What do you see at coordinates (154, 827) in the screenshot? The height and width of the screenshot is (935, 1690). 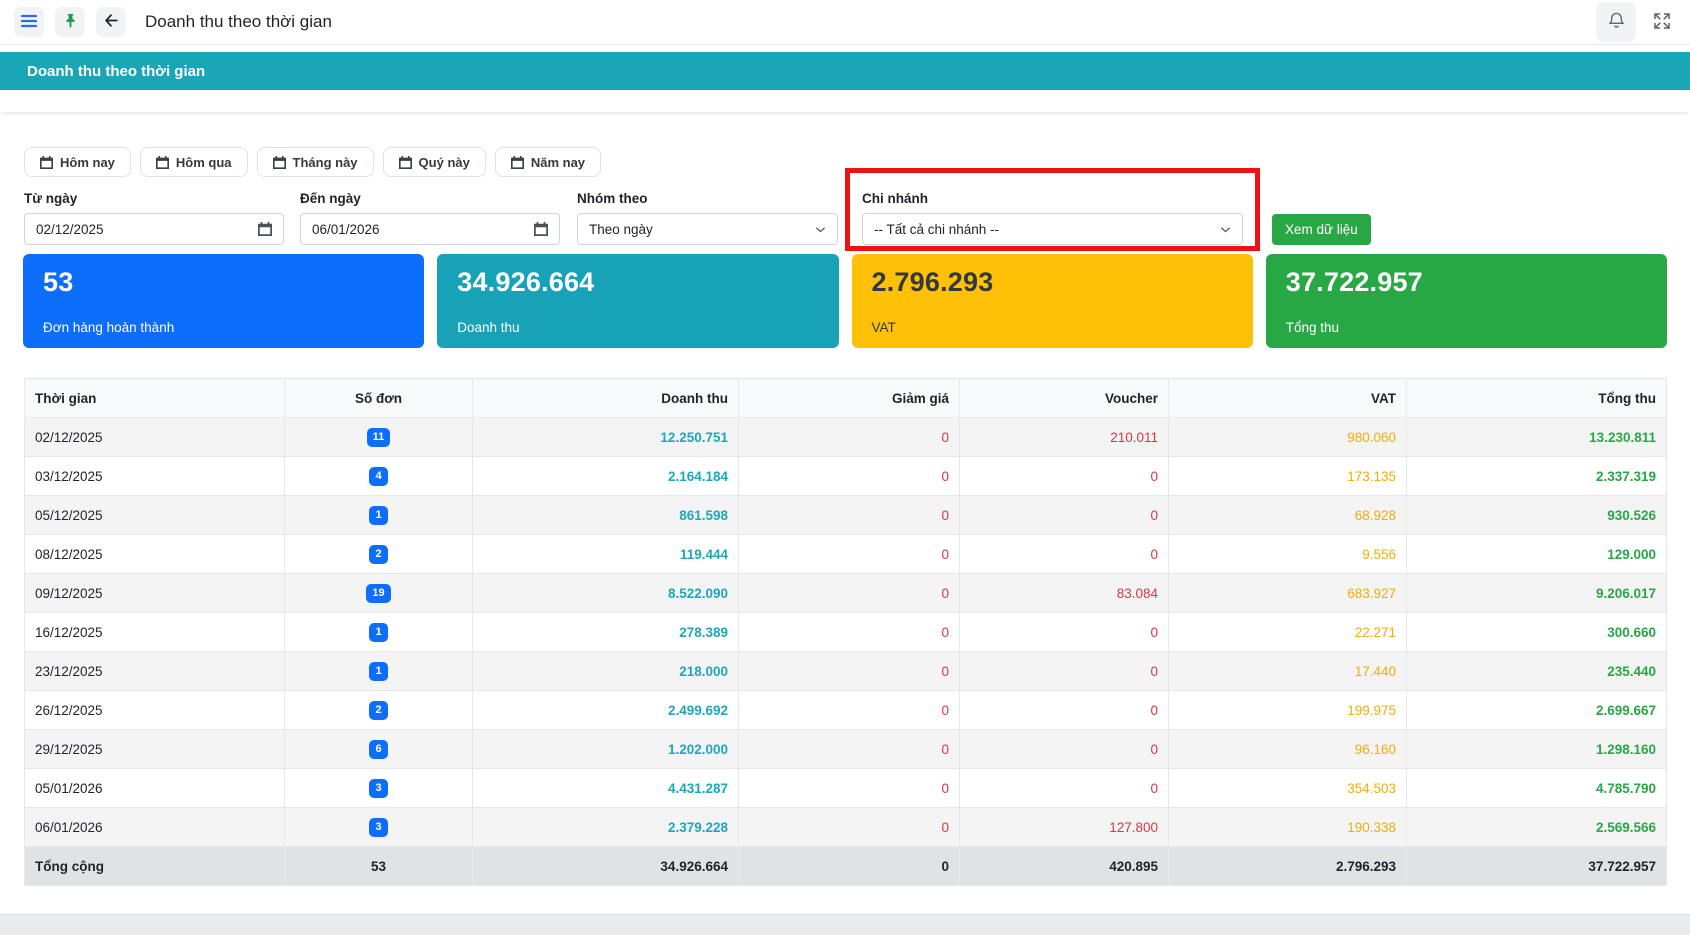 I see `cell-date: 06/01/2026` at bounding box center [154, 827].